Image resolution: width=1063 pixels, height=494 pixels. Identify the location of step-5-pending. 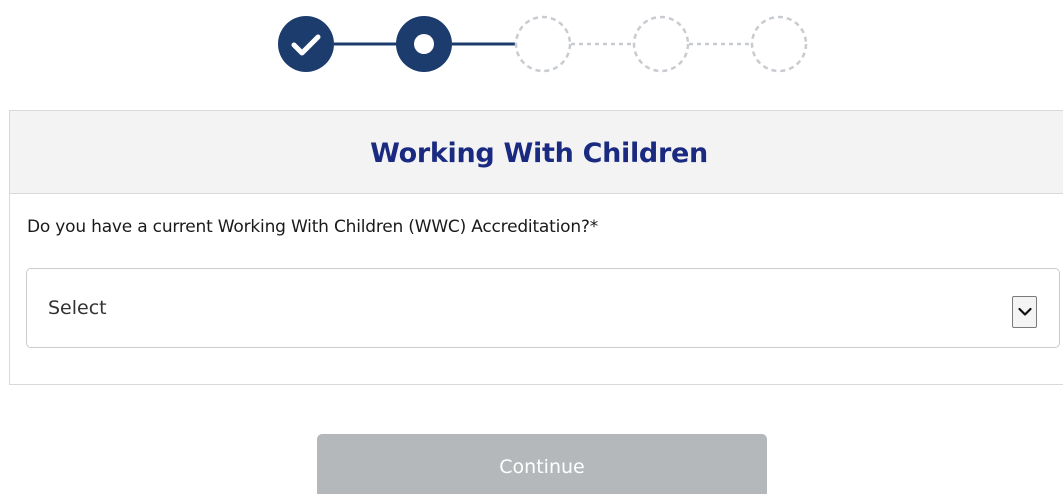
(779, 44).